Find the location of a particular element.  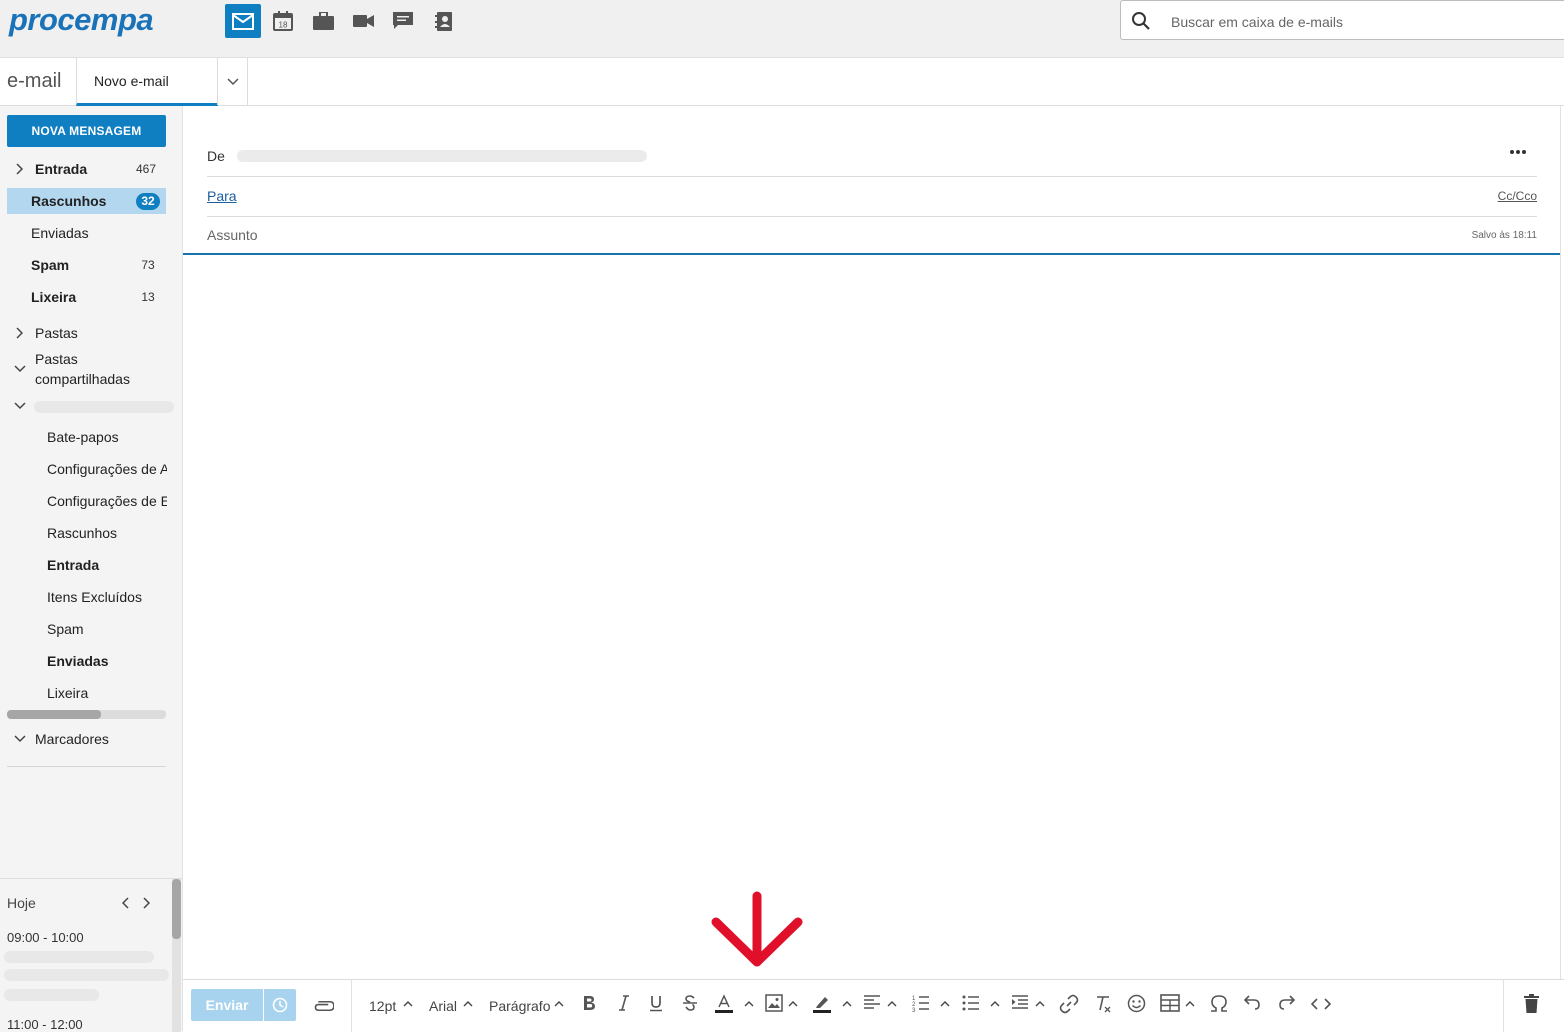

clear-formatting-icon is located at coordinates (1104, 1004).